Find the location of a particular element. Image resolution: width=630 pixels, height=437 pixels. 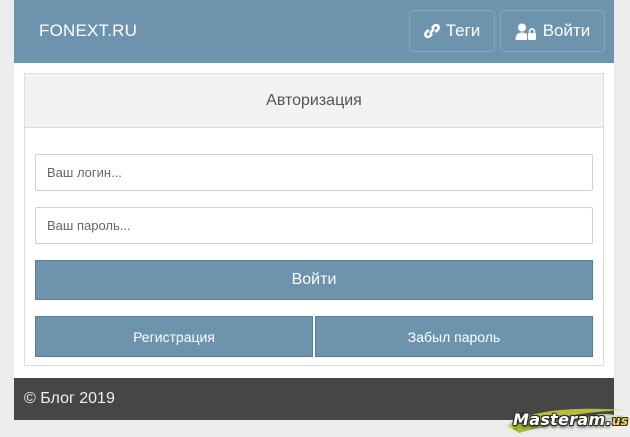

login-nav-button-label: Войти is located at coordinates (566, 30).